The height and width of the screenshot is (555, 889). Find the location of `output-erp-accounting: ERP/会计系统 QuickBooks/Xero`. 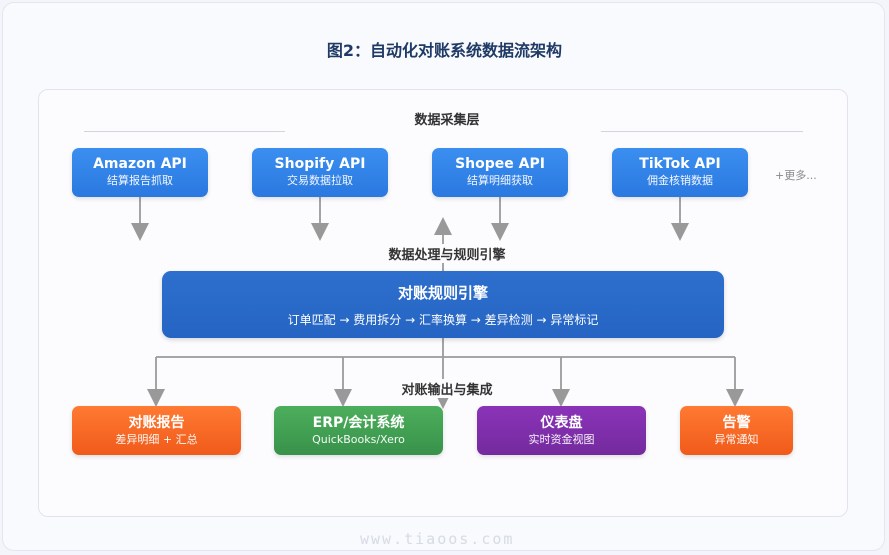

output-erp-accounting: ERP/会计系统 QuickBooks/Xero is located at coordinates (358, 430).